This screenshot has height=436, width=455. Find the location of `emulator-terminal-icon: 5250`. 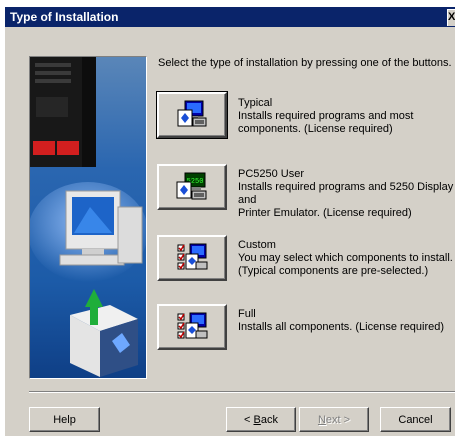

emulator-terminal-icon: 5250 is located at coordinates (191, 186).